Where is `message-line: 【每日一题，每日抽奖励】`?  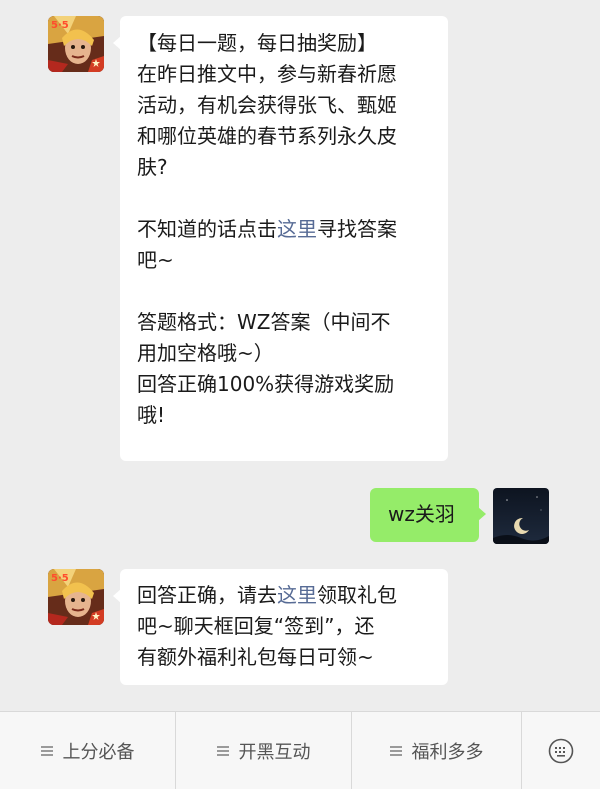
message-line: 【每日一题，每日抽奖励】 is located at coordinates (257, 43).